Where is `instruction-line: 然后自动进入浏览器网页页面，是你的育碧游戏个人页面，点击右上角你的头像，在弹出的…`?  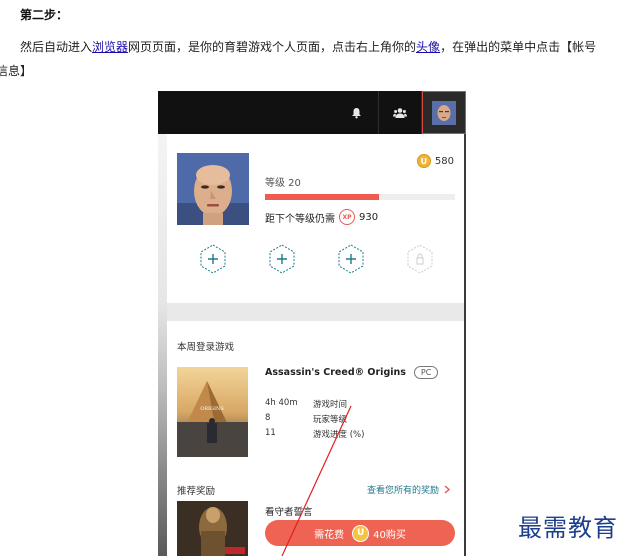 instruction-line: 然后自动进入浏览器网页页面，是你的育碧游戏个人页面，点击右上角你的头像，在弹出的… is located at coordinates (308, 46).